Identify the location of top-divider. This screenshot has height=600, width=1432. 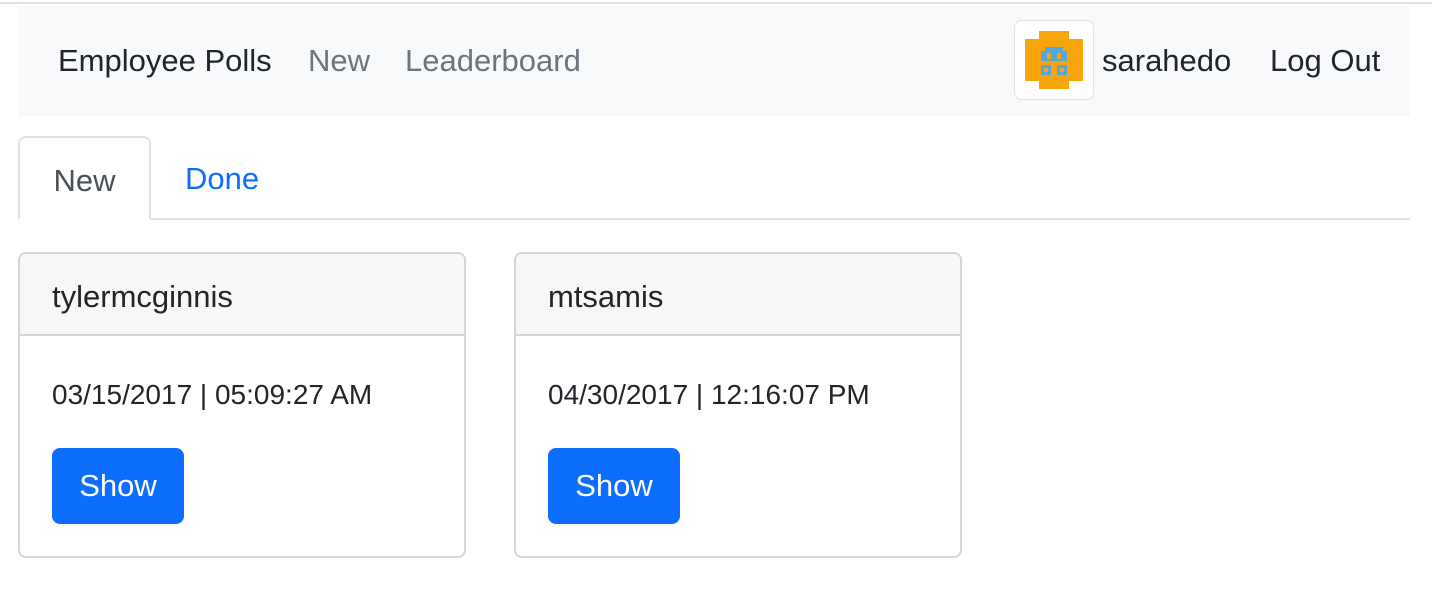
(716, 3).